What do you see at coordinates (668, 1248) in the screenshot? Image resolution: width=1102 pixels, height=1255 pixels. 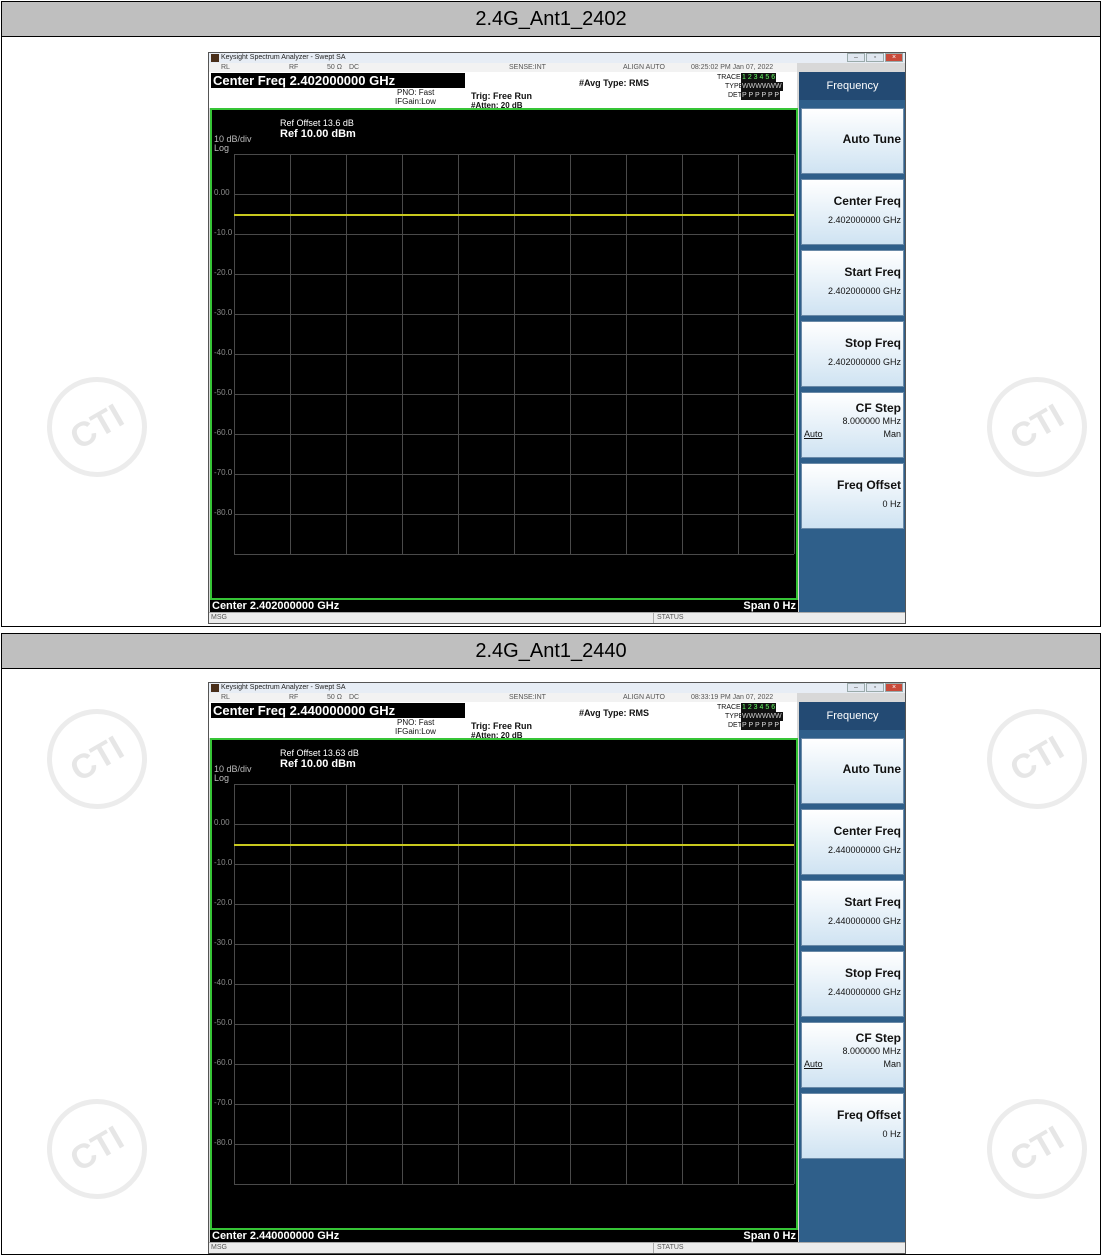 I see `status-label: STATUS` at bounding box center [668, 1248].